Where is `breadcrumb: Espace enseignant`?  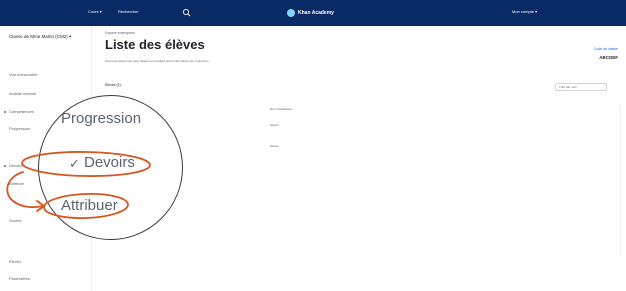
breadcrumb: Espace enseignant is located at coordinates (120, 33).